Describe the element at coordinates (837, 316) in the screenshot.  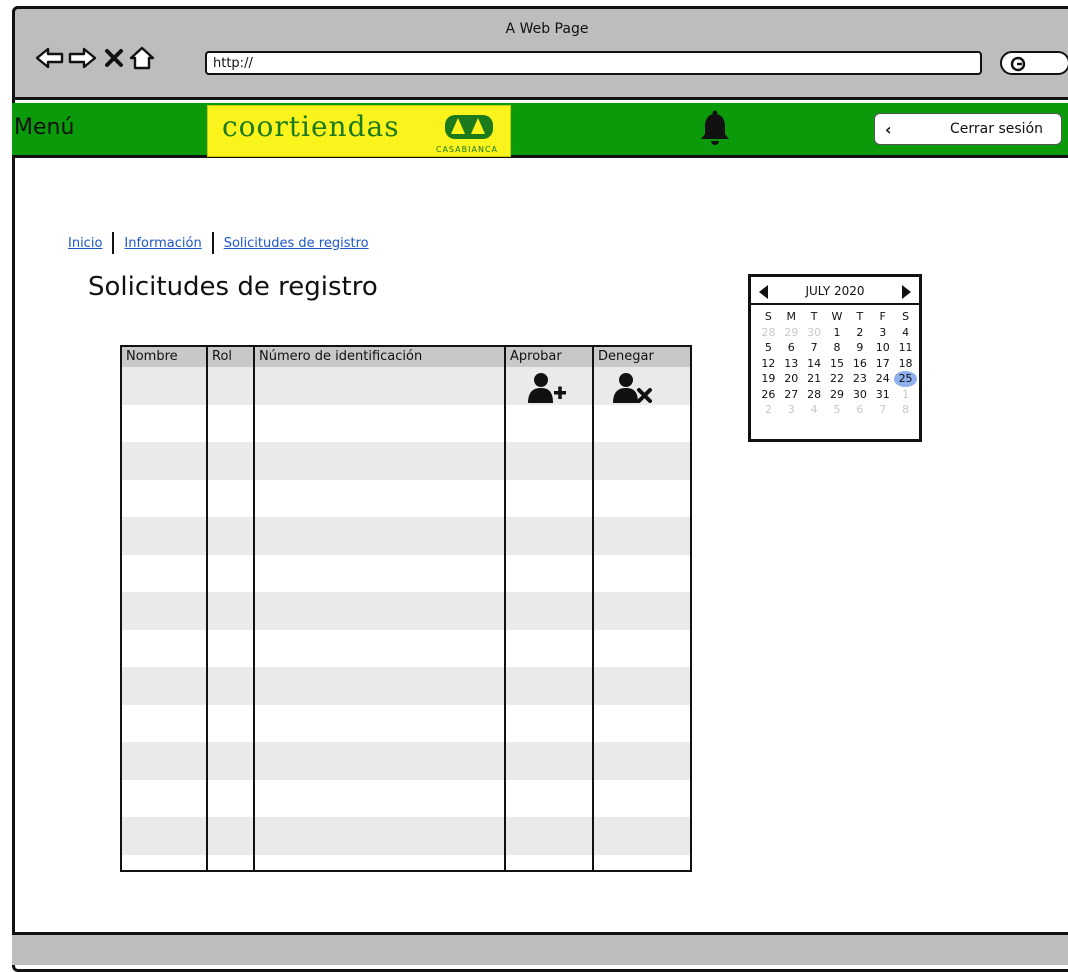
I see `weekday-label: W` at that location.